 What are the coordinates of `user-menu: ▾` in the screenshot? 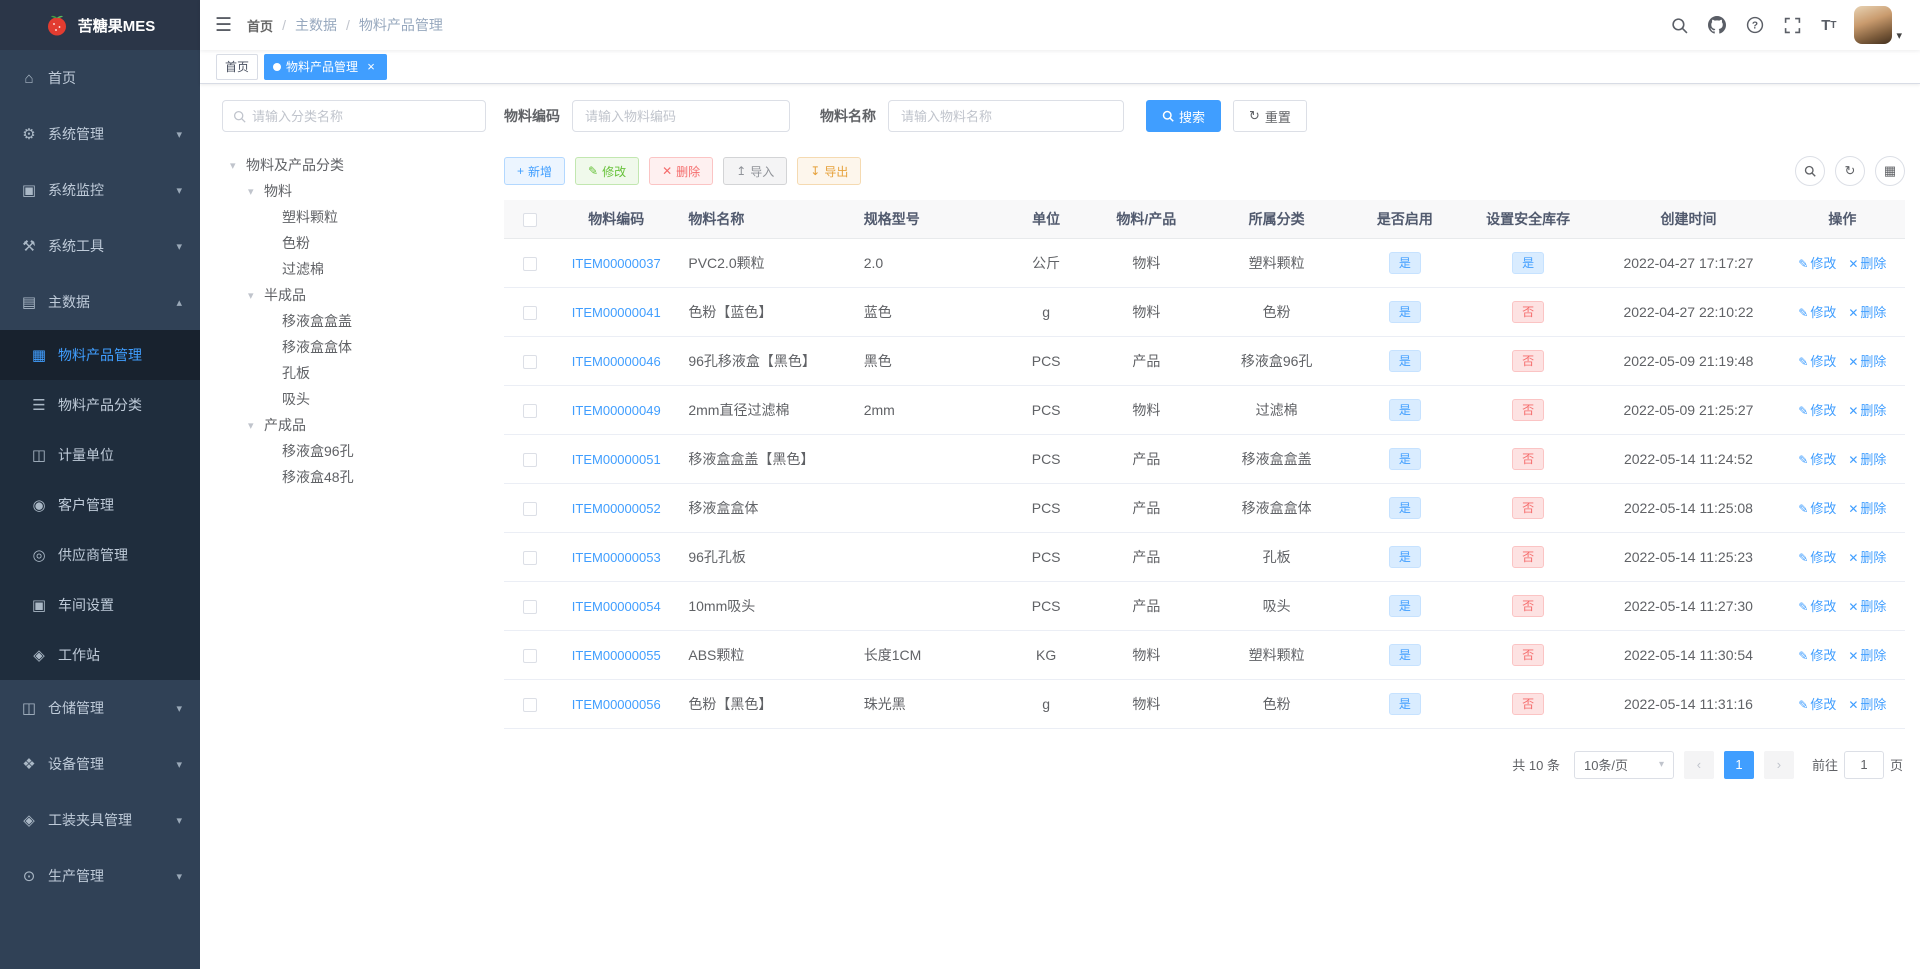 It's located at (1878, 25).